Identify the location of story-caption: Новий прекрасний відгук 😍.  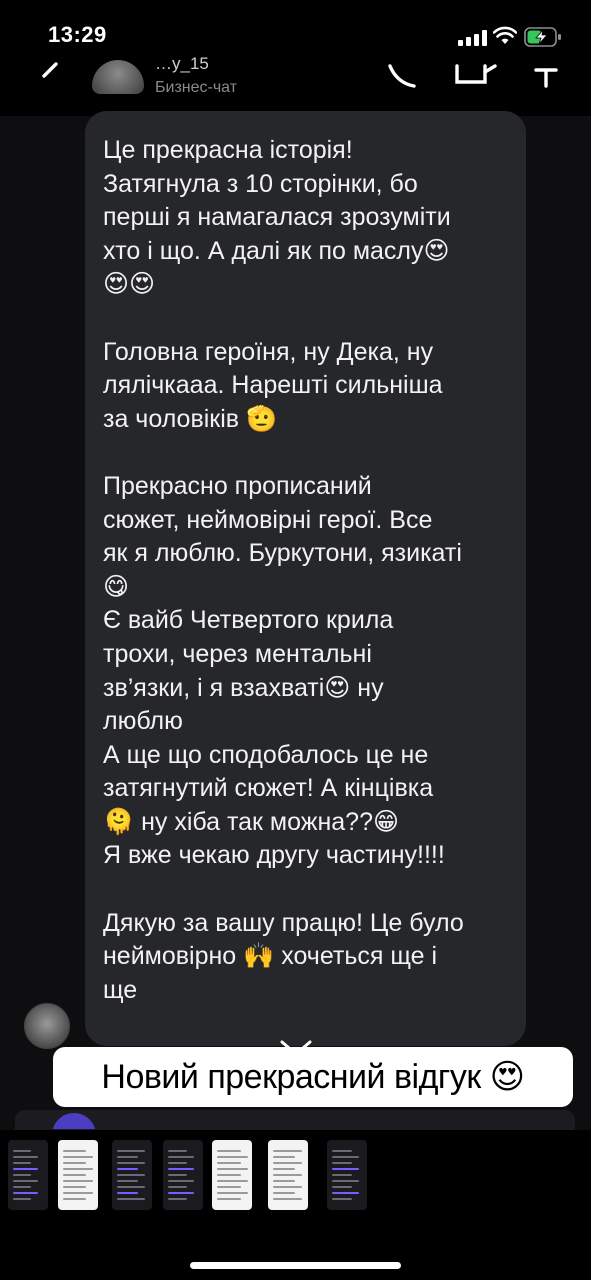
(313, 1077).